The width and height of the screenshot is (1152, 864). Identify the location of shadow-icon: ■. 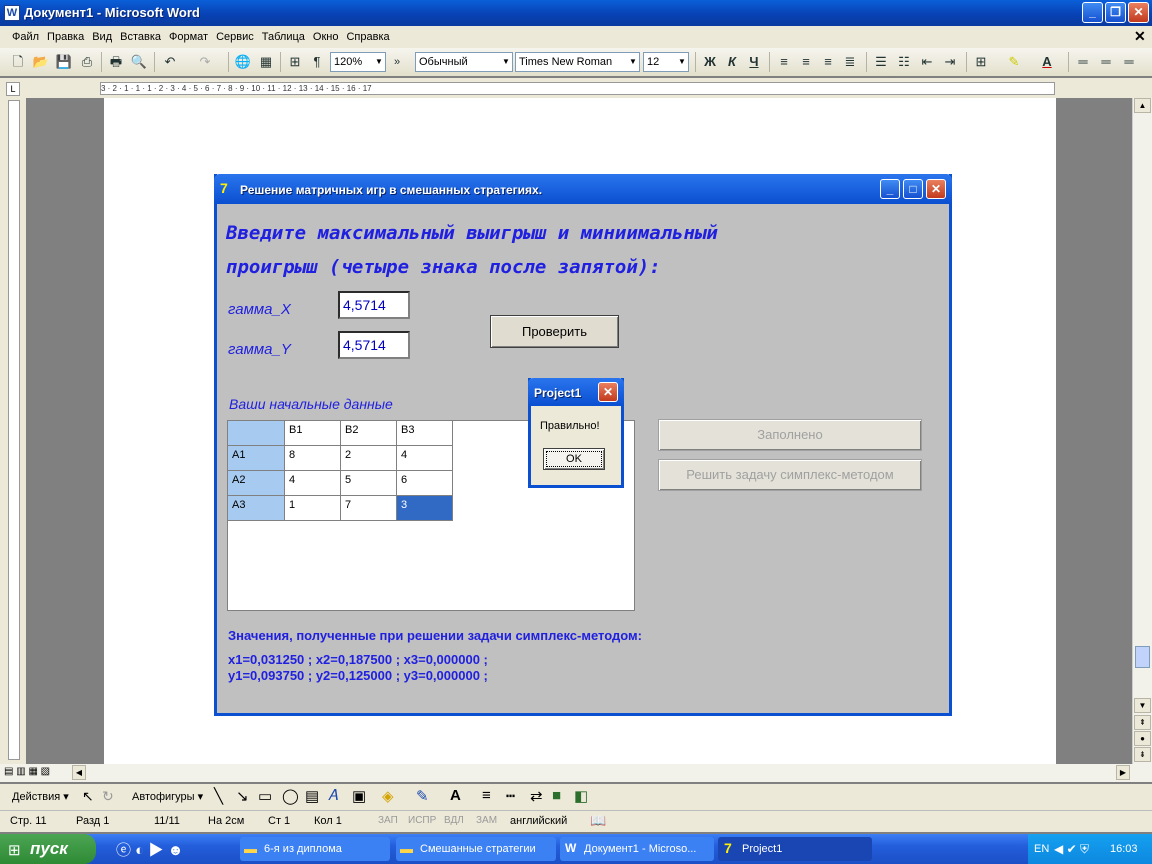
(556, 795).